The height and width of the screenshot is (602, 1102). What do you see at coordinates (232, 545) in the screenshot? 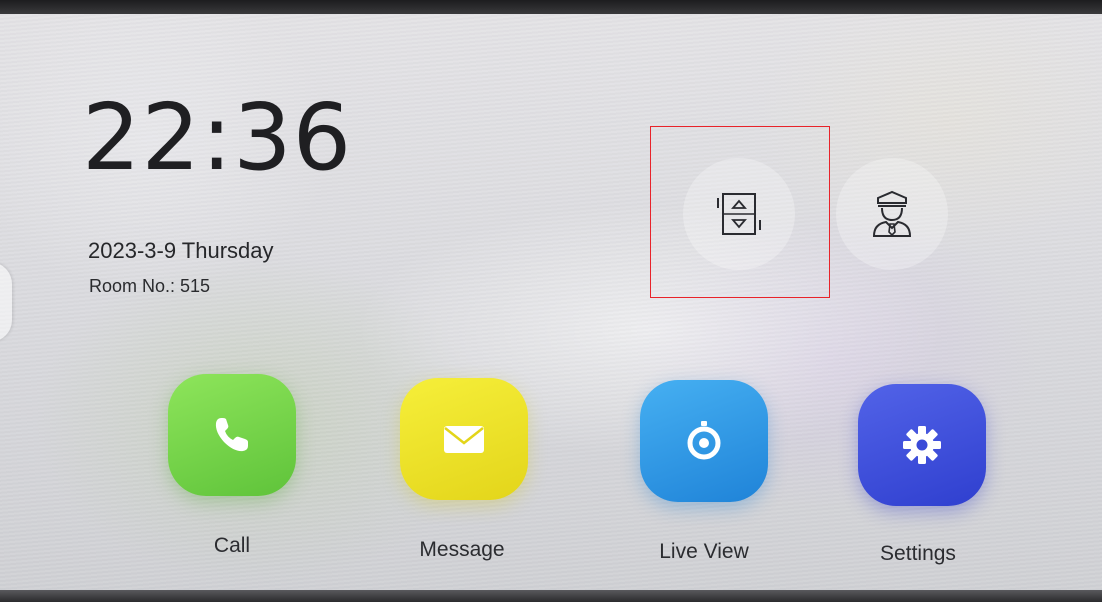
I see `call-label: Call` at bounding box center [232, 545].